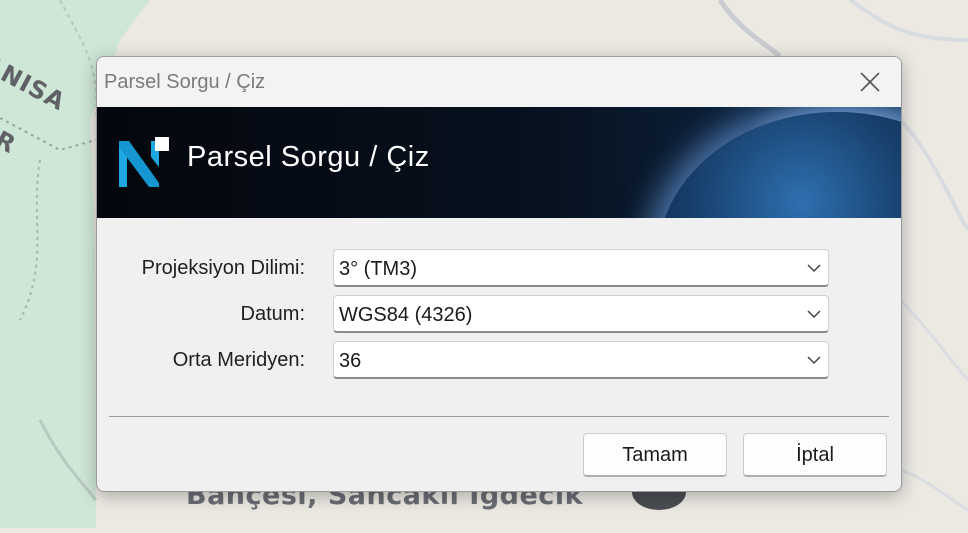  What do you see at coordinates (581, 360) in the screenshot?
I see `orta-meridyen-select: 36` at bounding box center [581, 360].